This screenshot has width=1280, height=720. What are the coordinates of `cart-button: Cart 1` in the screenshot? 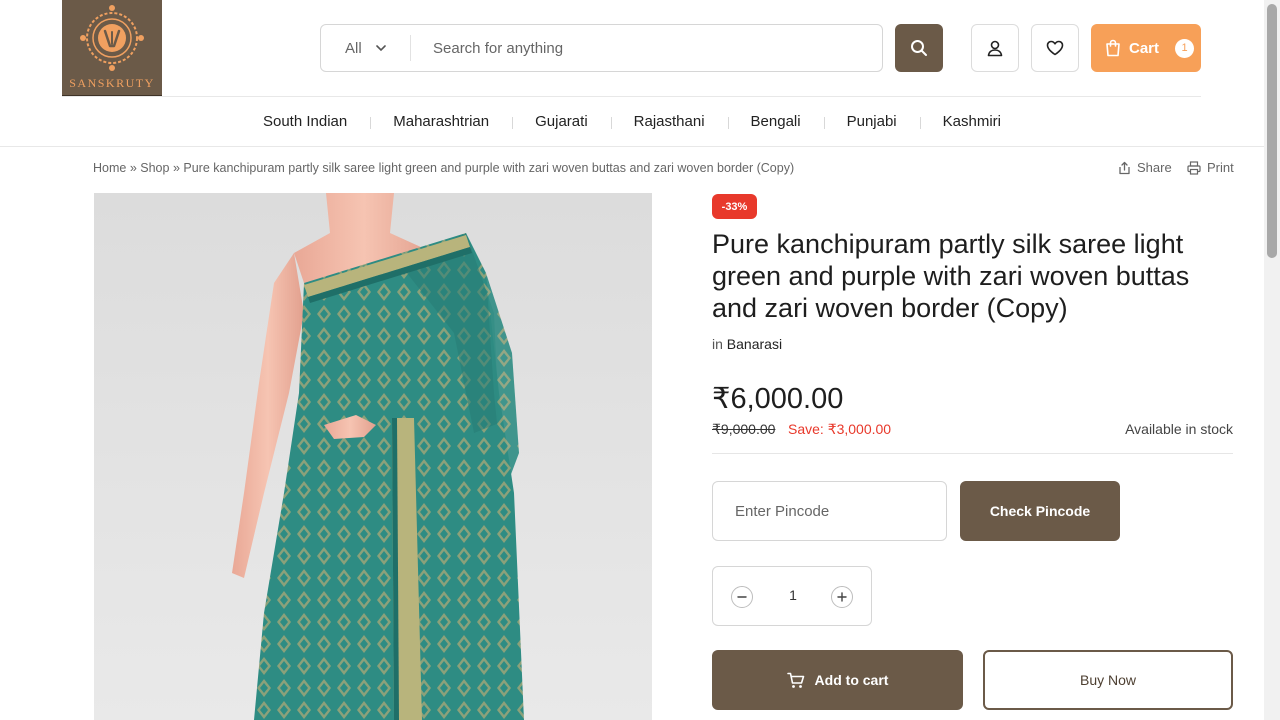 It's located at (1146, 48).